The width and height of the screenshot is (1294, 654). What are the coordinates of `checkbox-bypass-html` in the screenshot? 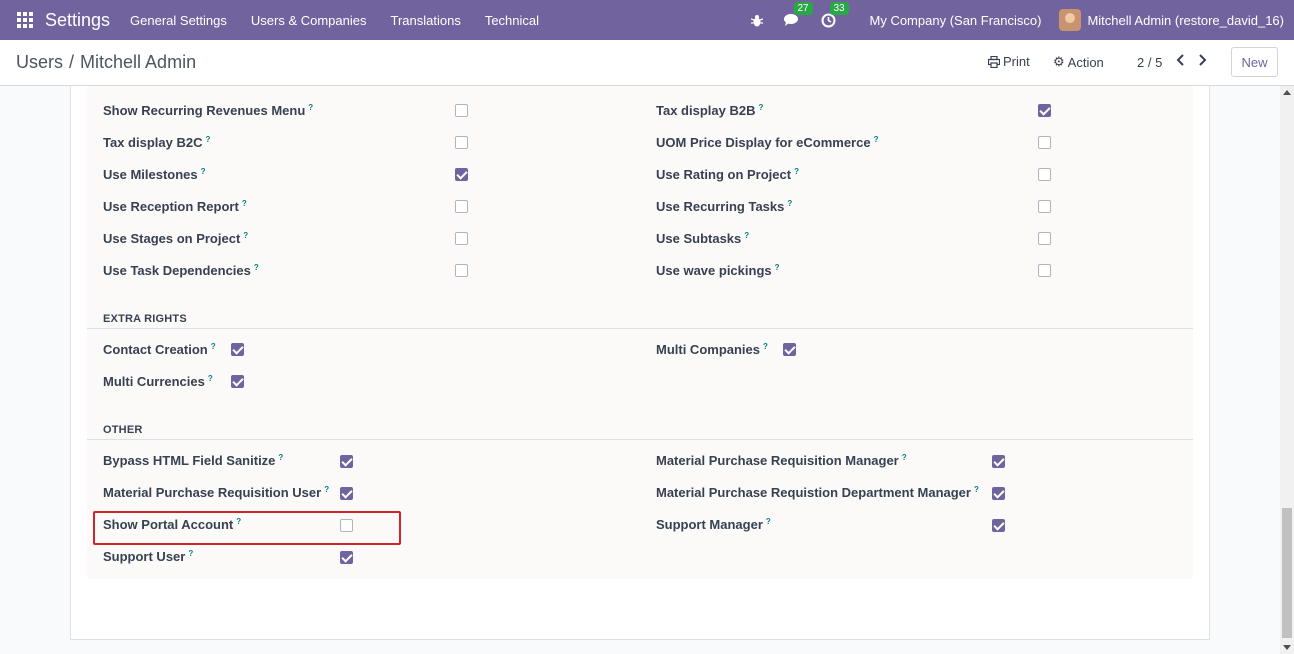 It's located at (346, 461).